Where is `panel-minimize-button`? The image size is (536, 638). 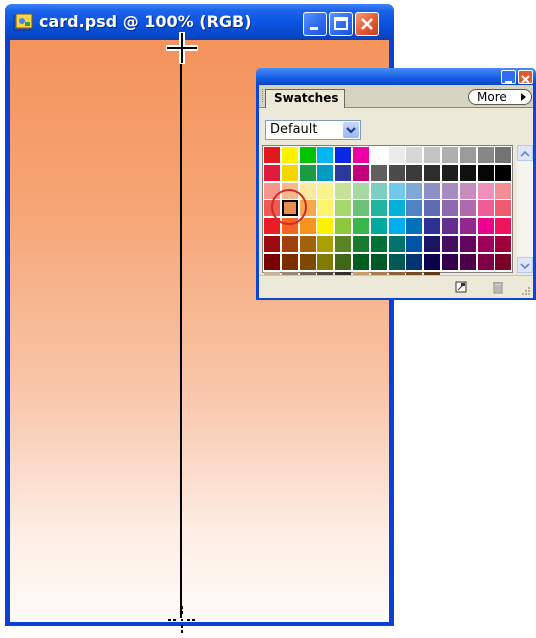 panel-minimize-button is located at coordinates (508, 77).